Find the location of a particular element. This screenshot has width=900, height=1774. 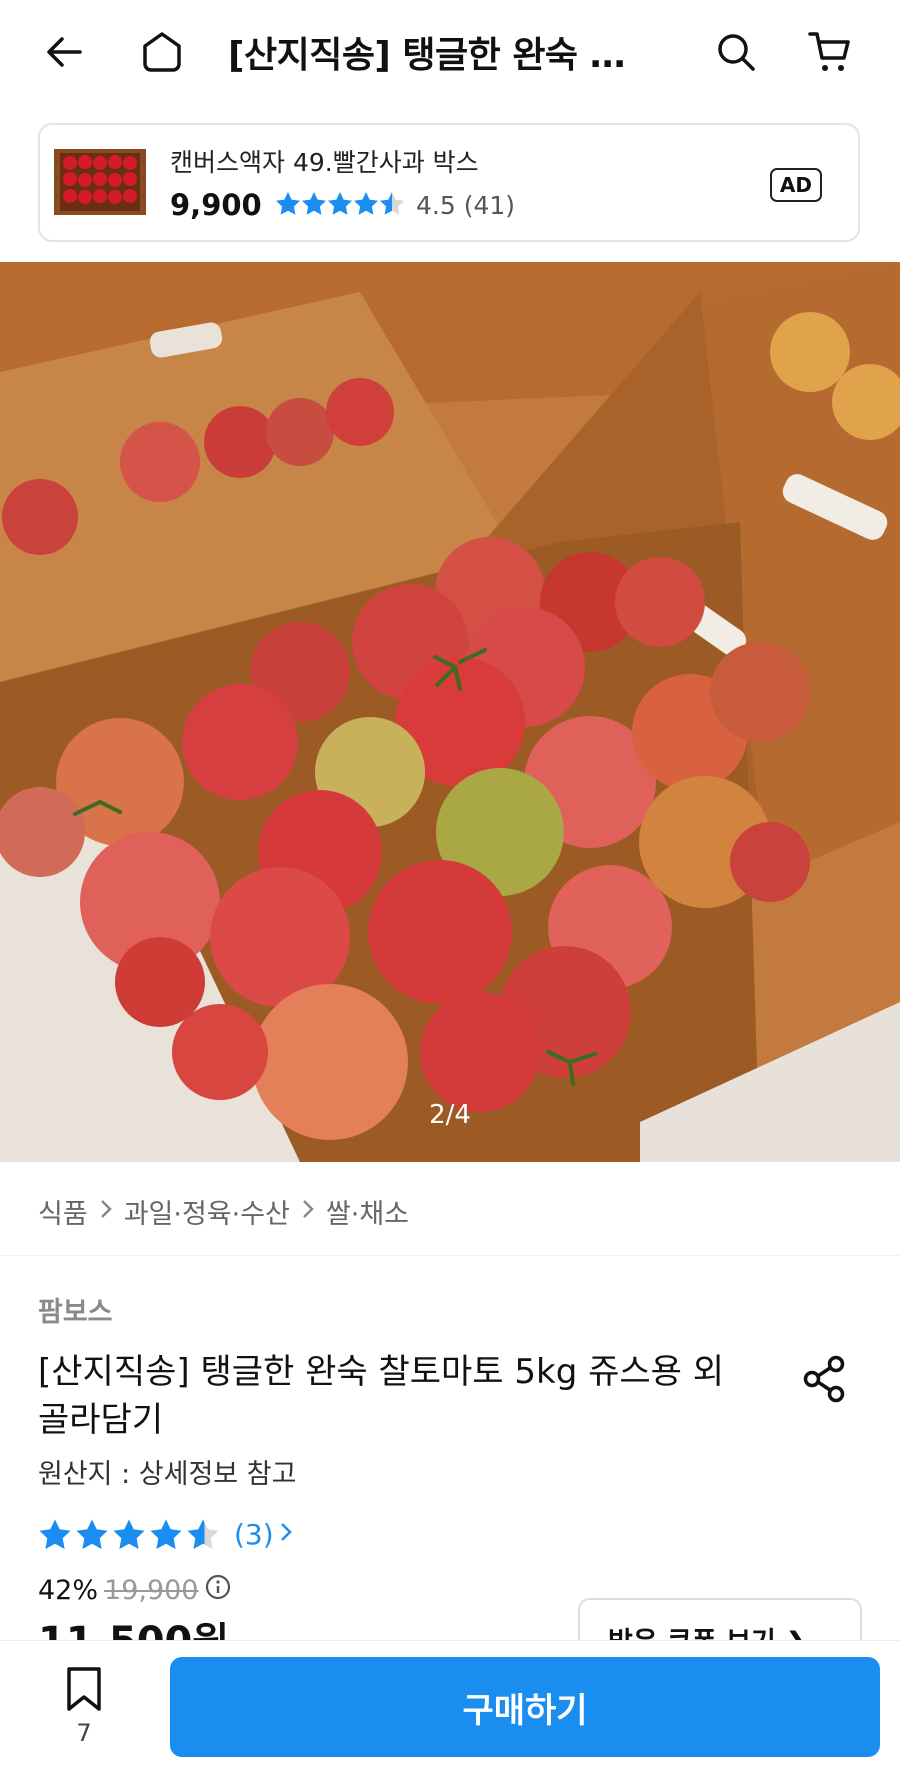

review-count-link: (3) is located at coordinates (264, 1534).